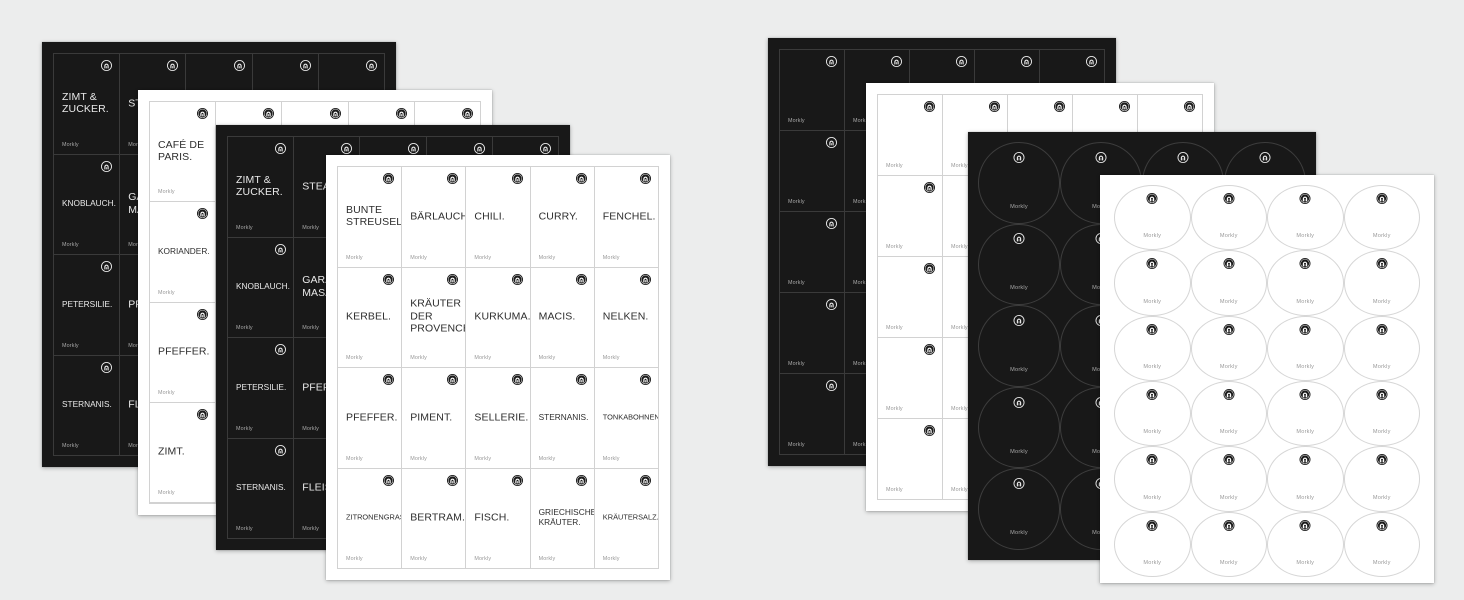  What do you see at coordinates (626, 518) in the screenshot?
I see `label-cell: KRÄUTERSALZ. Morkly` at bounding box center [626, 518].